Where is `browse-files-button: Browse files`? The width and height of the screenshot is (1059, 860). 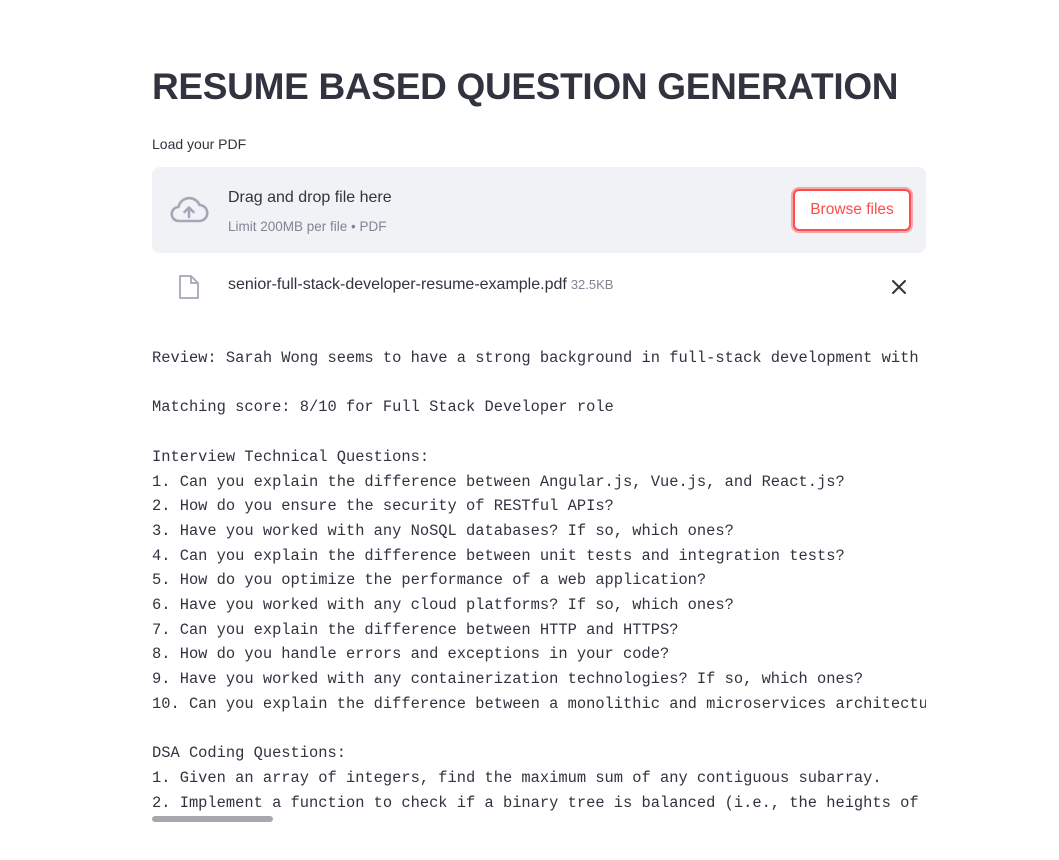
browse-files-button: Browse files is located at coordinates (852, 210).